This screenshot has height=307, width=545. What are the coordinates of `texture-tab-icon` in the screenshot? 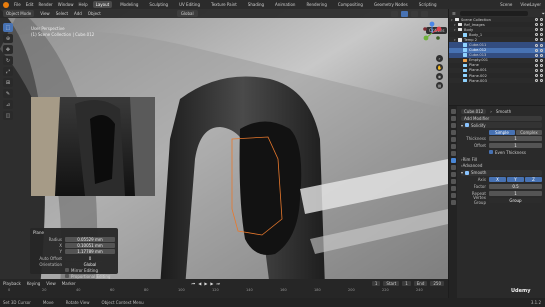 It's located at (453, 202).